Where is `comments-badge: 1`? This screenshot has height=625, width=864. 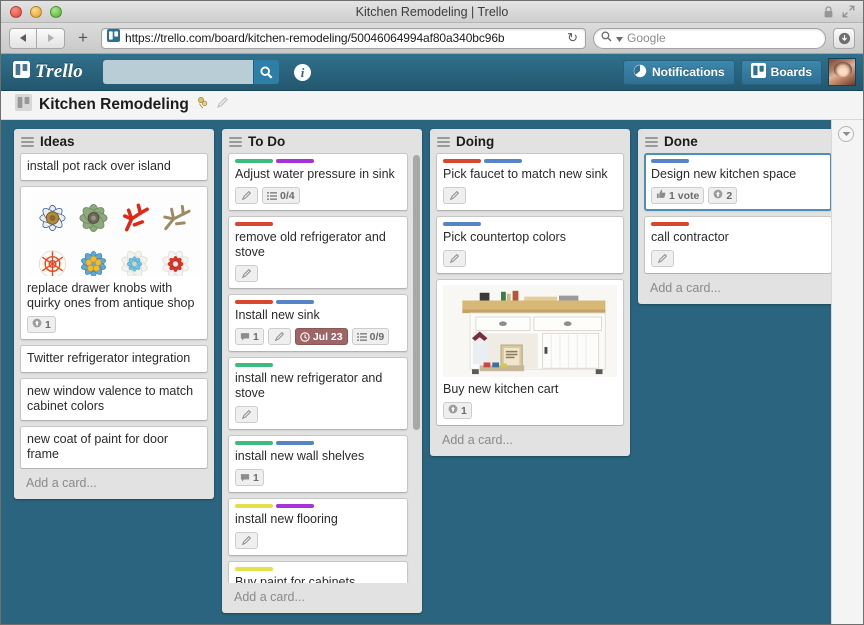 comments-badge: 1 is located at coordinates (249, 477).